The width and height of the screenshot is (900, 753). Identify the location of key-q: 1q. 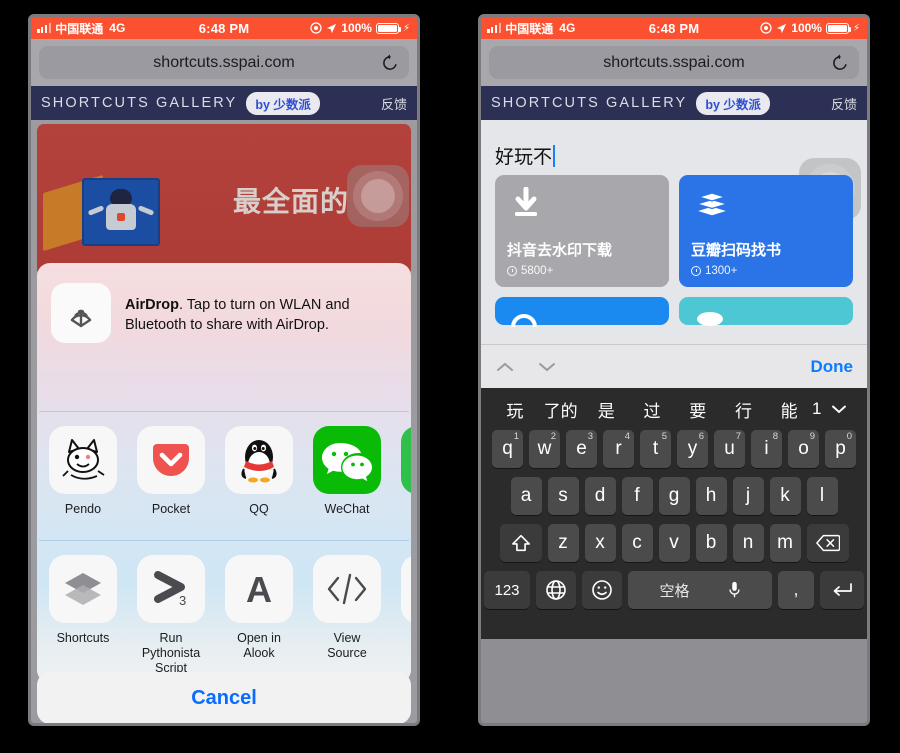
(507, 449).